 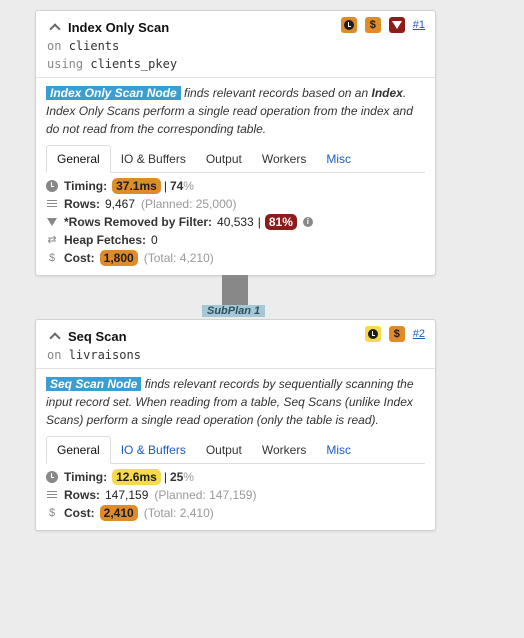 What do you see at coordinates (235, 342) in the screenshot?
I see `node-header: Seq Scan $ #2 on livraisons` at bounding box center [235, 342].